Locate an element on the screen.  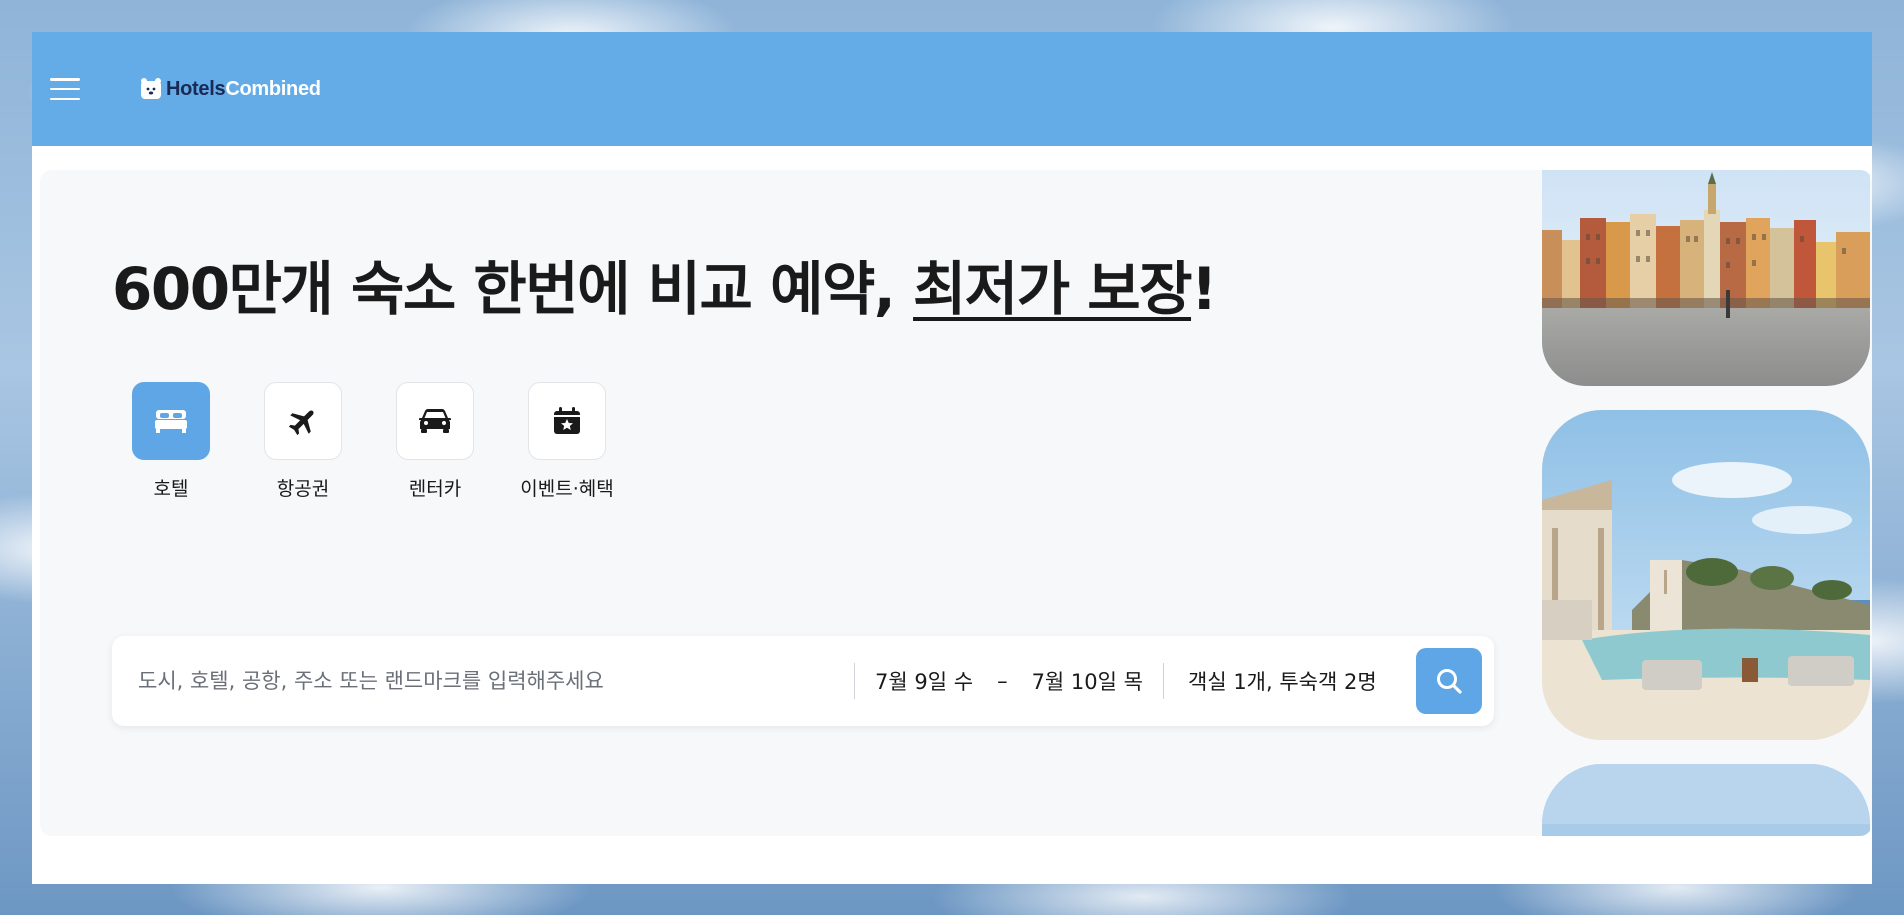
brand-name-hotels: Hotels is located at coordinates (196, 88).